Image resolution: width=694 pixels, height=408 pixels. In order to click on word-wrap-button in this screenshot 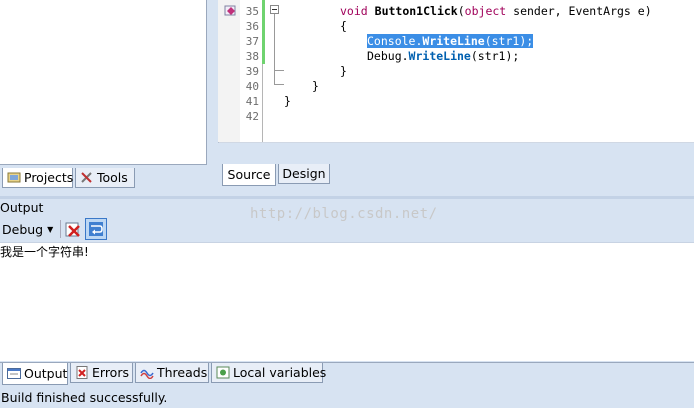, I will do `click(96, 229)`.